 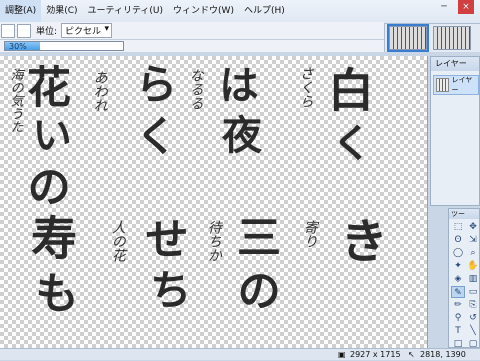 What do you see at coordinates (235, 84) in the screenshot?
I see `calligraphy-glyph: は` at bounding box center [235, 84].